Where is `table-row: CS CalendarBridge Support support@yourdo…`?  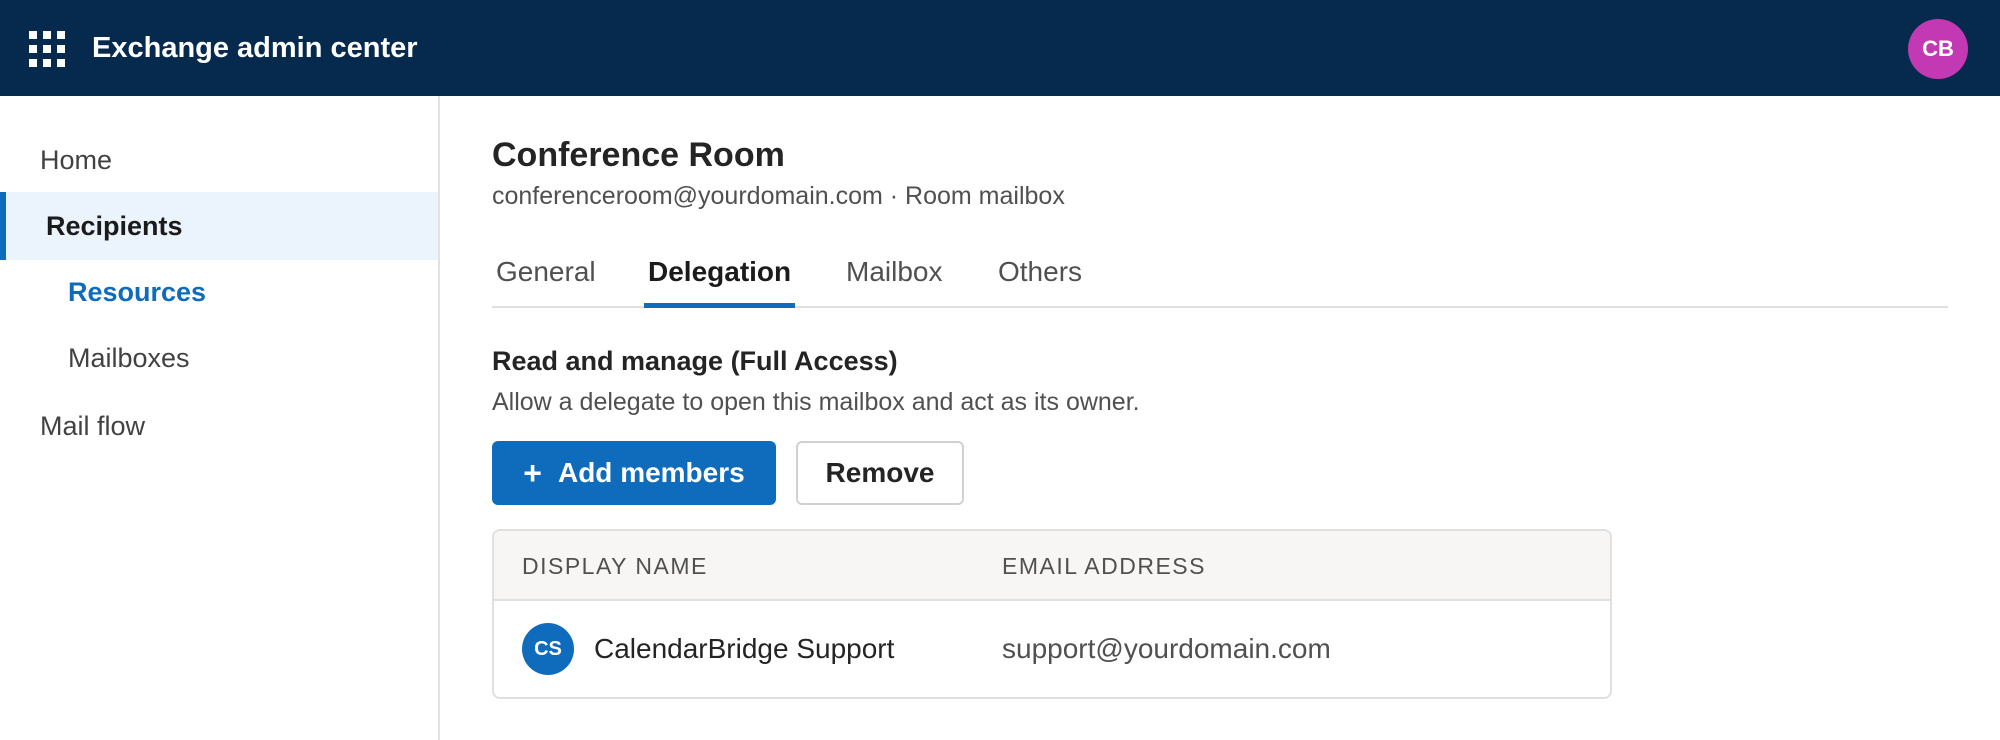
table-row: CS CalendarBridge Support support@yourdo… is located at coordinates (1052, 649).